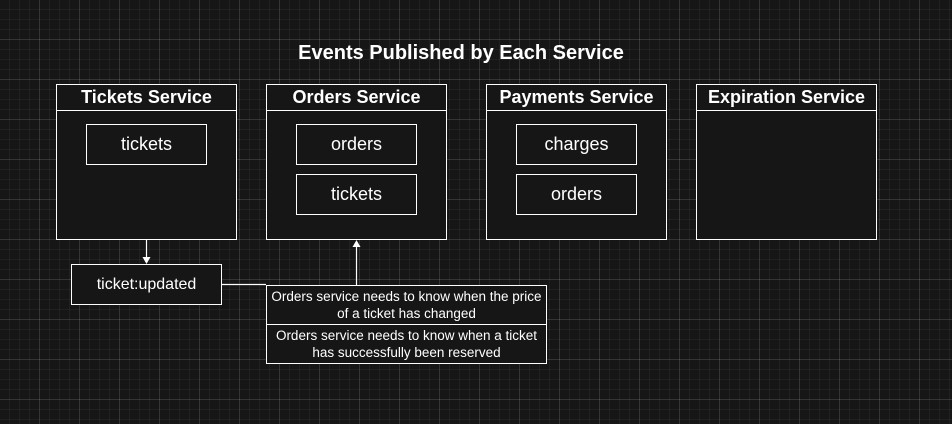  What do you see at coordinates (786, 98) in the screenshot?
I see `service-header: Expiration Service` at bounding box center [786, 98].